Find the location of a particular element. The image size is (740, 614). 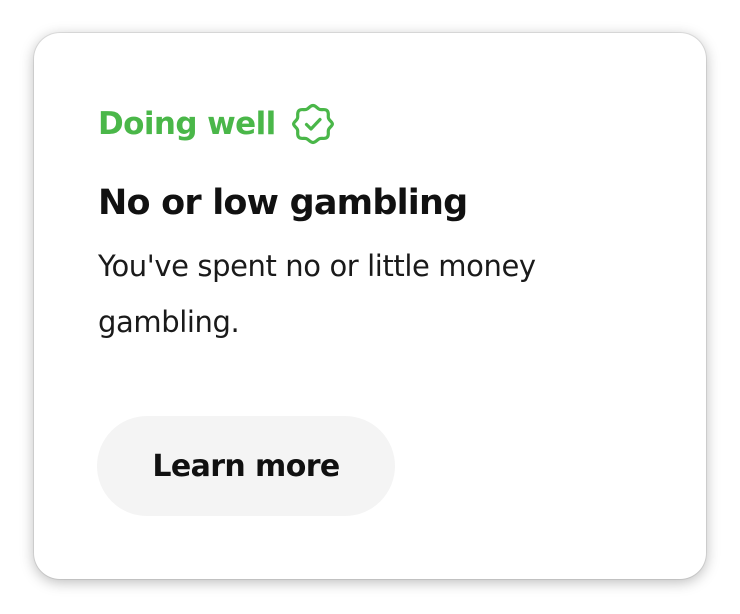

status-label: Doing well is located at coordinates (187, 124).